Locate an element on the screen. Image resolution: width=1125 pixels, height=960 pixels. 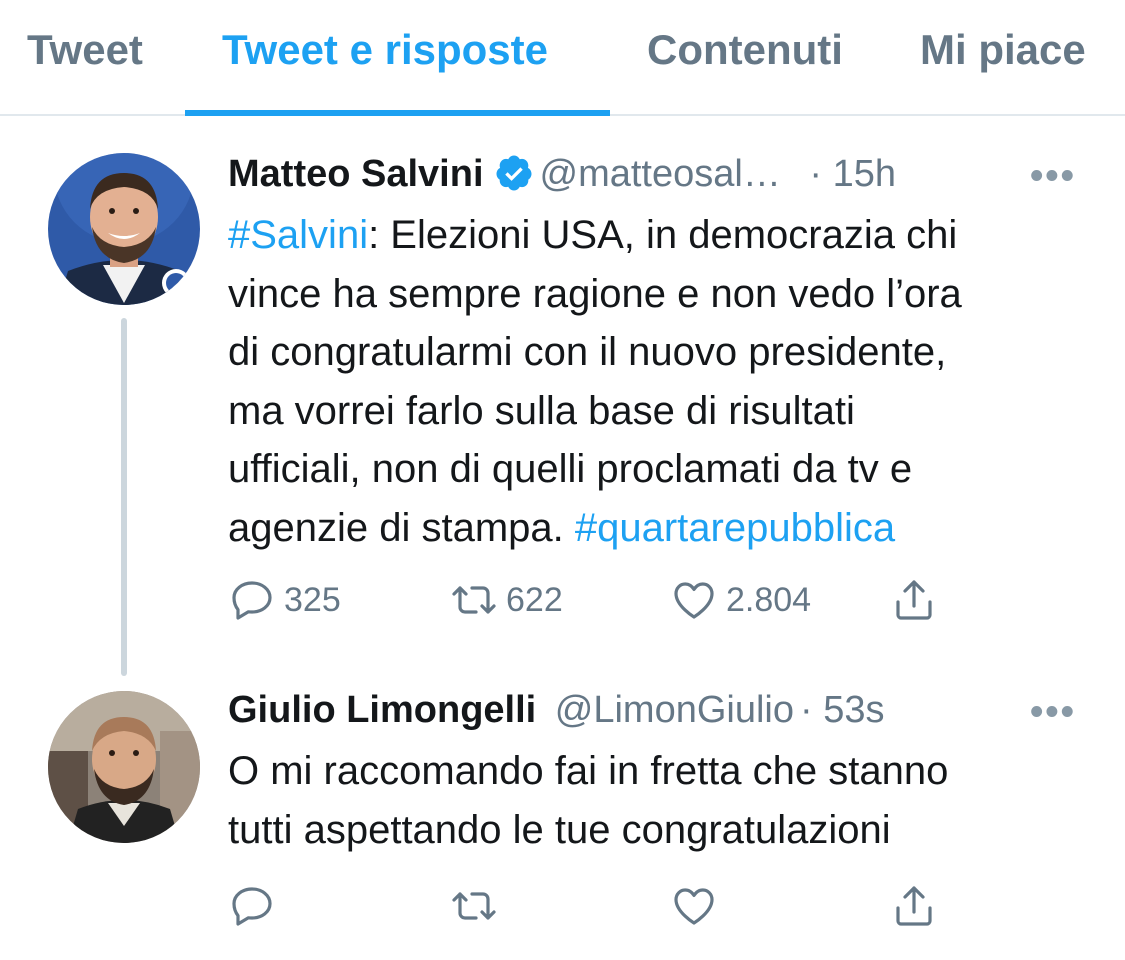
active-tab-indicator is located at coordinates (397, 113).